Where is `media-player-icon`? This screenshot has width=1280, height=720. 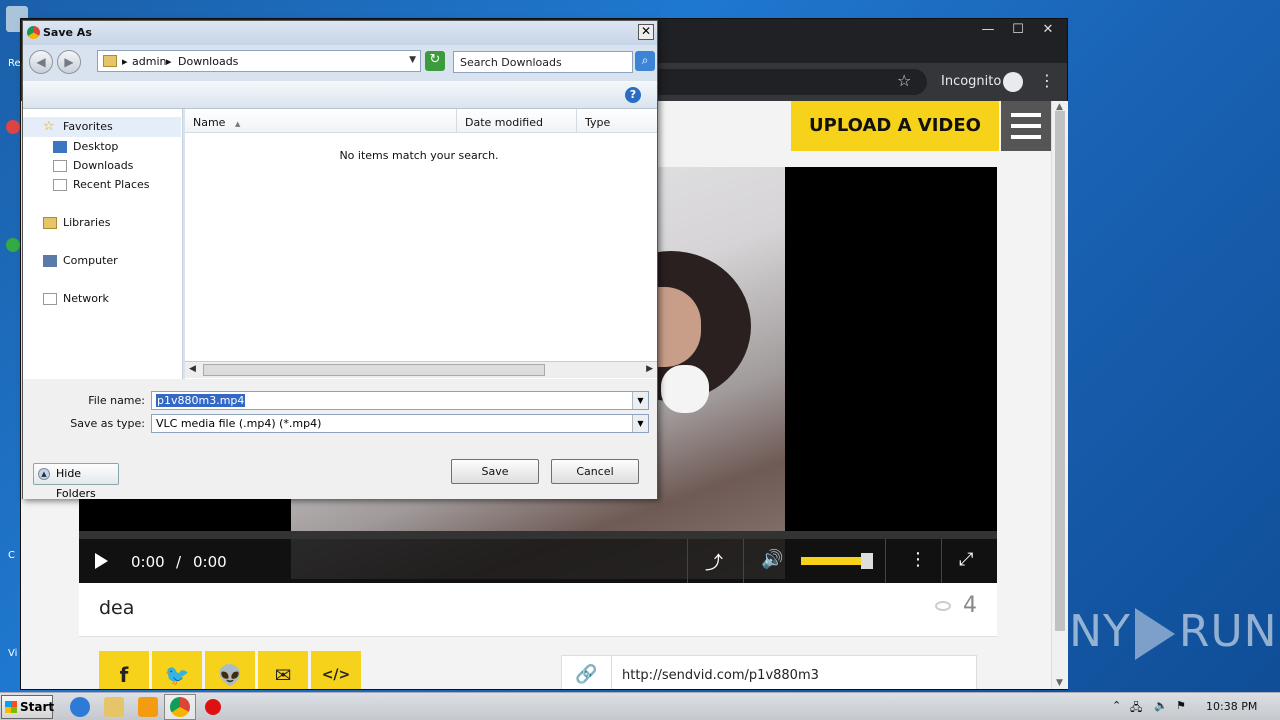
media-player-icon is located at coordinates (148, 707).